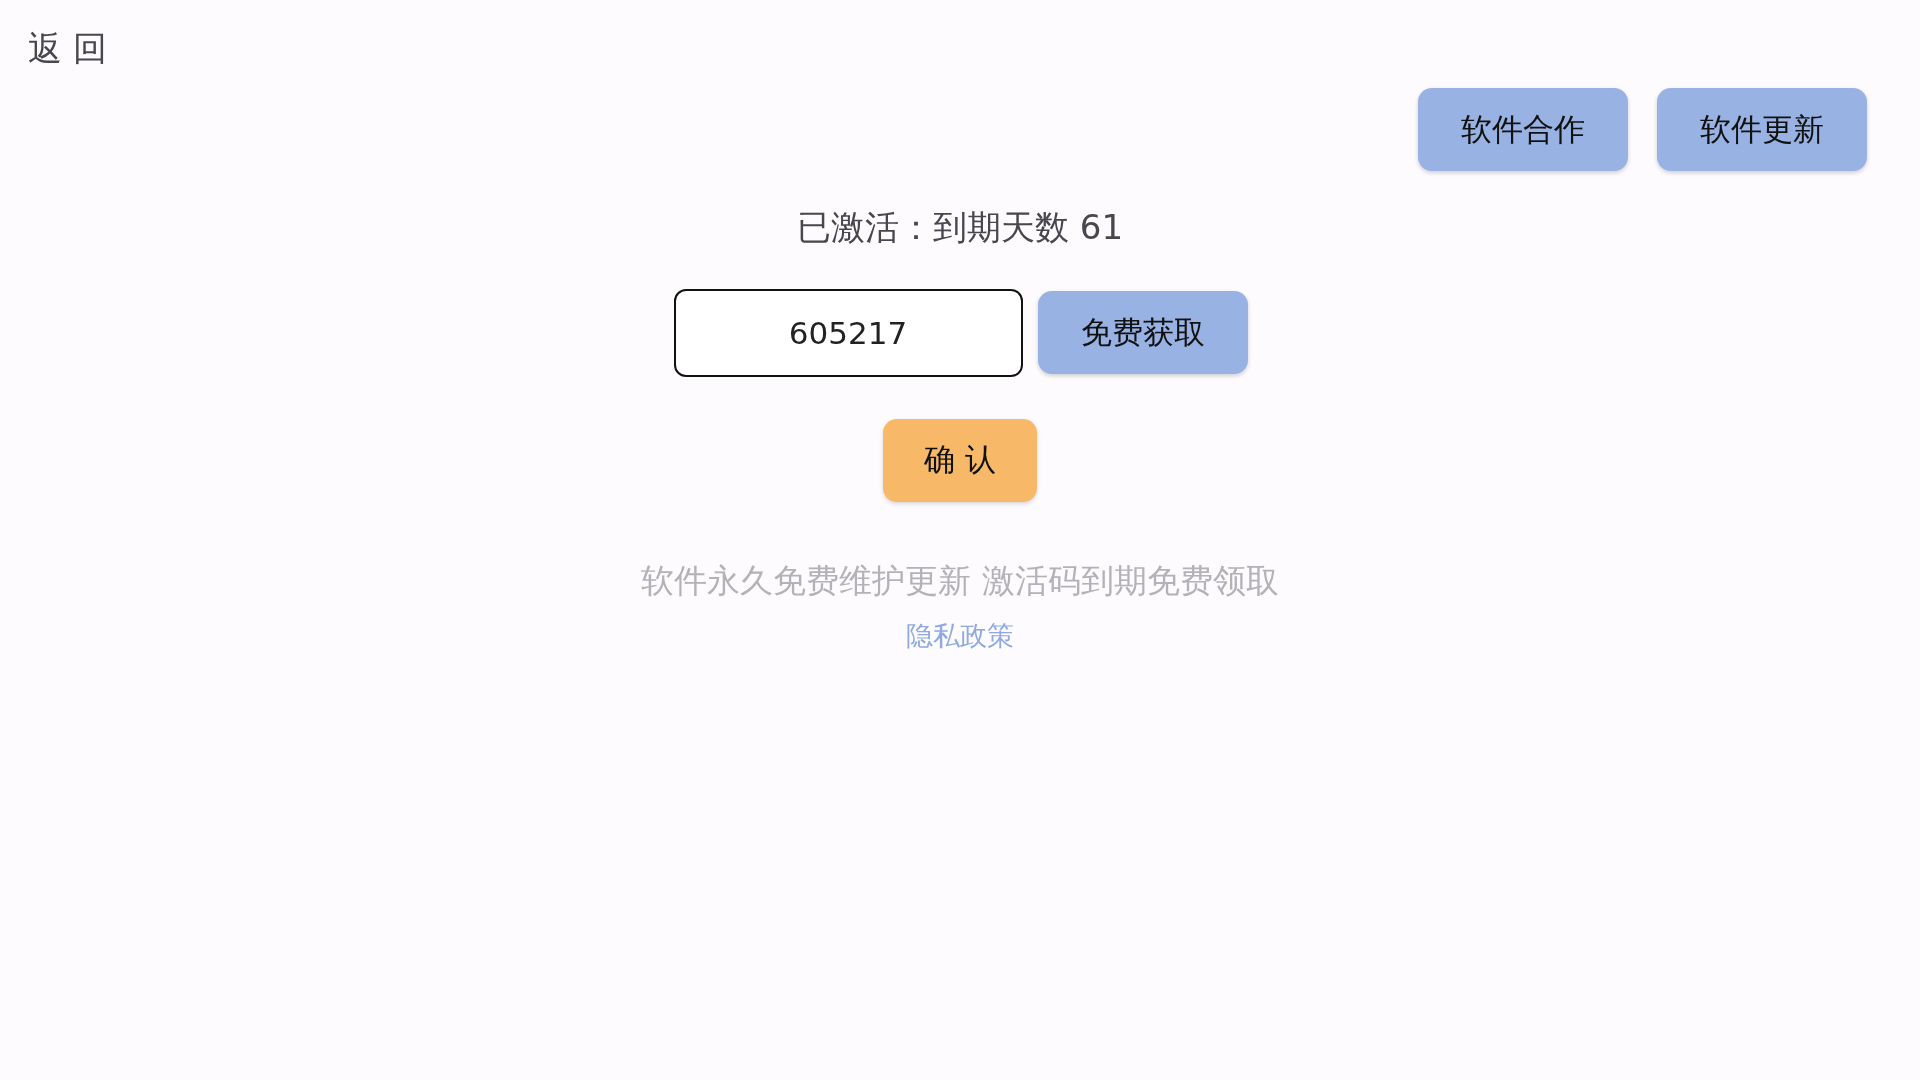  What do you see at coordinates (1523, 129) in the screenshot?
I see `header-button: 软件合作` at bounding box center [1523, 129].